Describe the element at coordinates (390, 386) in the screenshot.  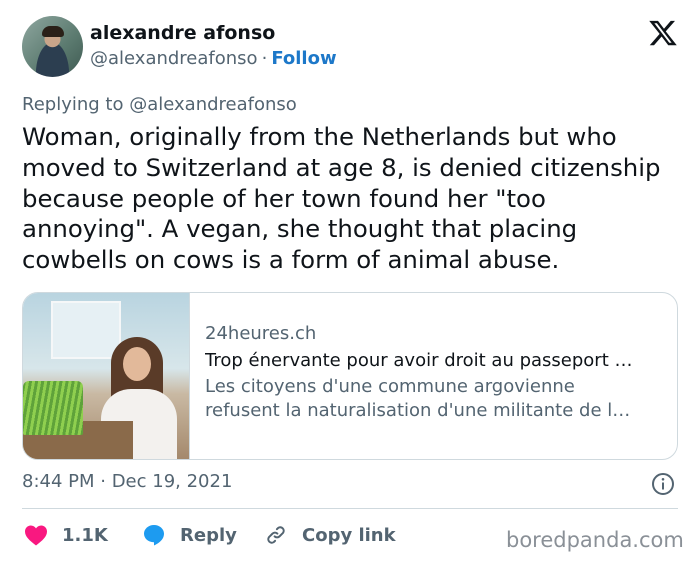
I see `link-card-description-line1: Les citoyens d'une commune argovienne` at that location.